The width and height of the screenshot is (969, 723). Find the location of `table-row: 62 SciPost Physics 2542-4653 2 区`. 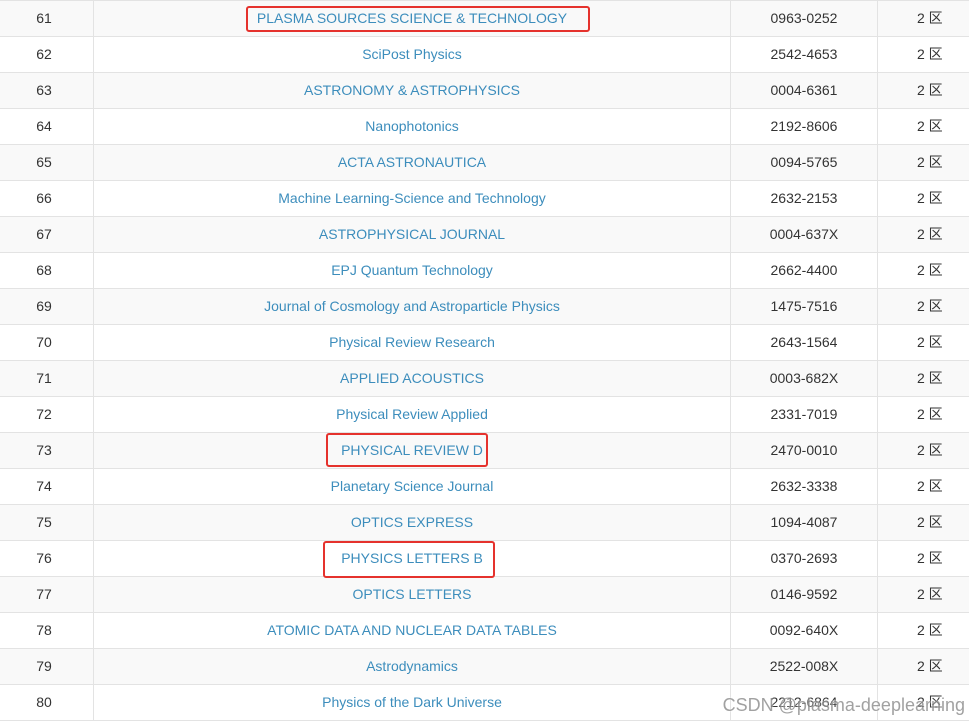

table-row: 62 SciPost Physics 2542-4653 2 区 is located at coordinates (484, 54).